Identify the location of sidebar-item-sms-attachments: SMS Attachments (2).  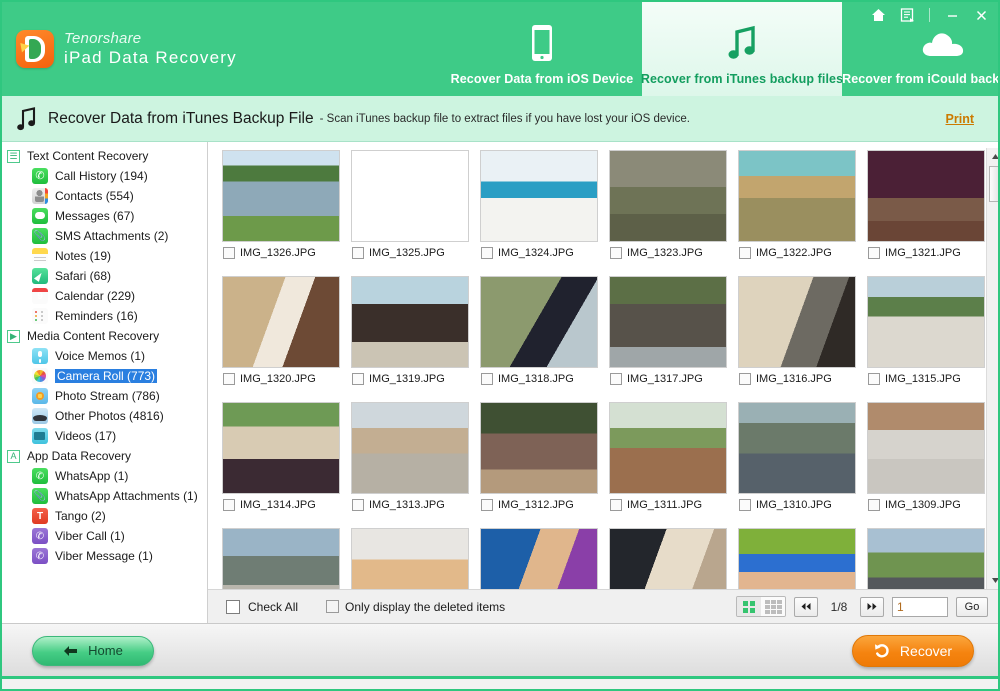
(104, 236).